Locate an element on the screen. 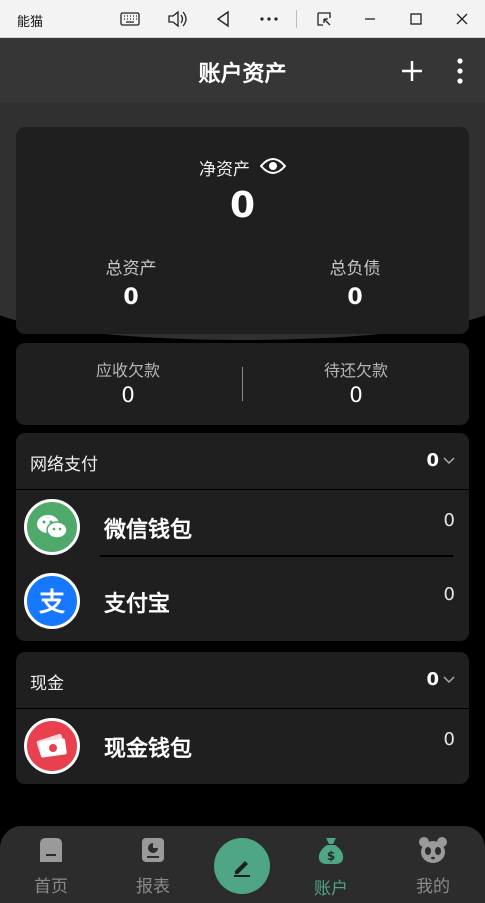 The height and width of the screenshot is (903, 485). account-name: 支付宝 is located at coordinates (137, 604).